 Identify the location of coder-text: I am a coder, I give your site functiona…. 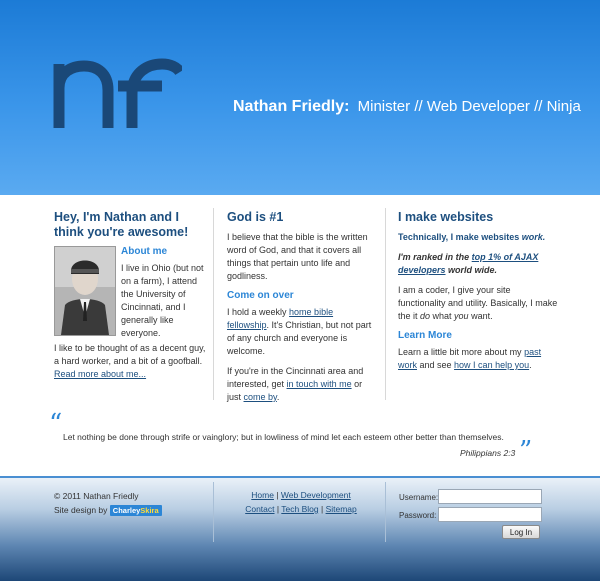
(478, 303).